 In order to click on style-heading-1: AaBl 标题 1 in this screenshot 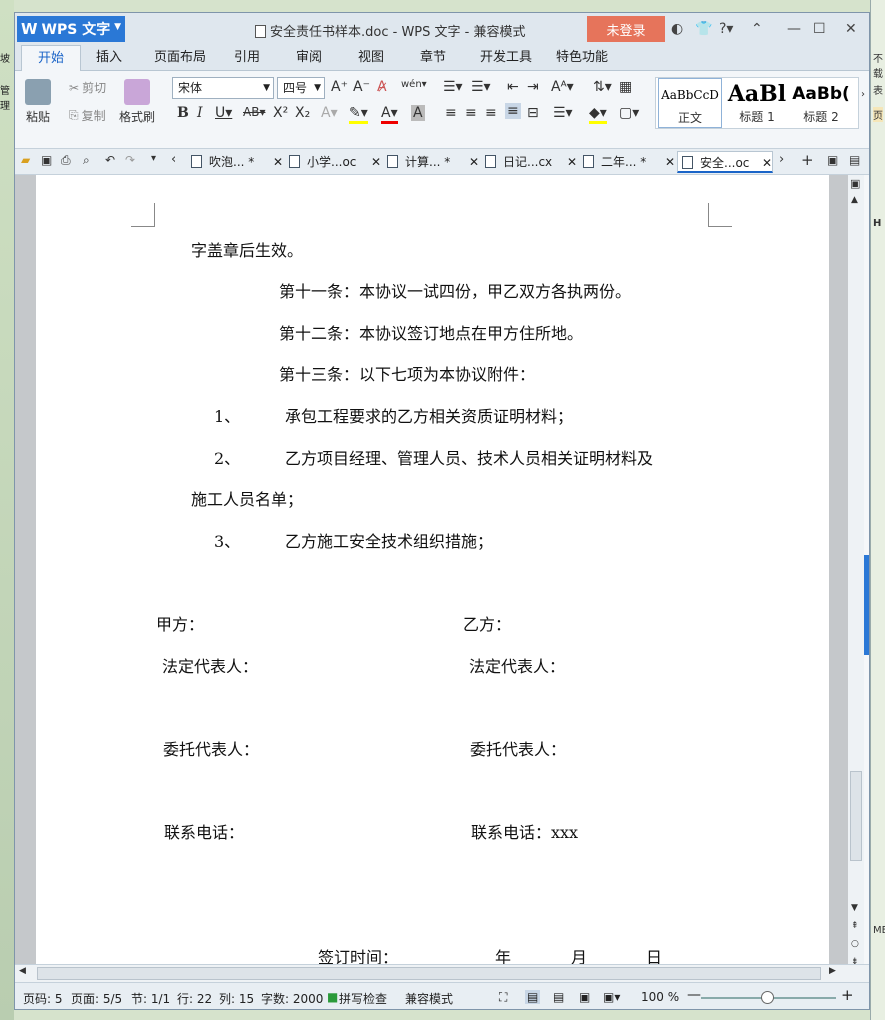, I will do `click(757, 103)`.